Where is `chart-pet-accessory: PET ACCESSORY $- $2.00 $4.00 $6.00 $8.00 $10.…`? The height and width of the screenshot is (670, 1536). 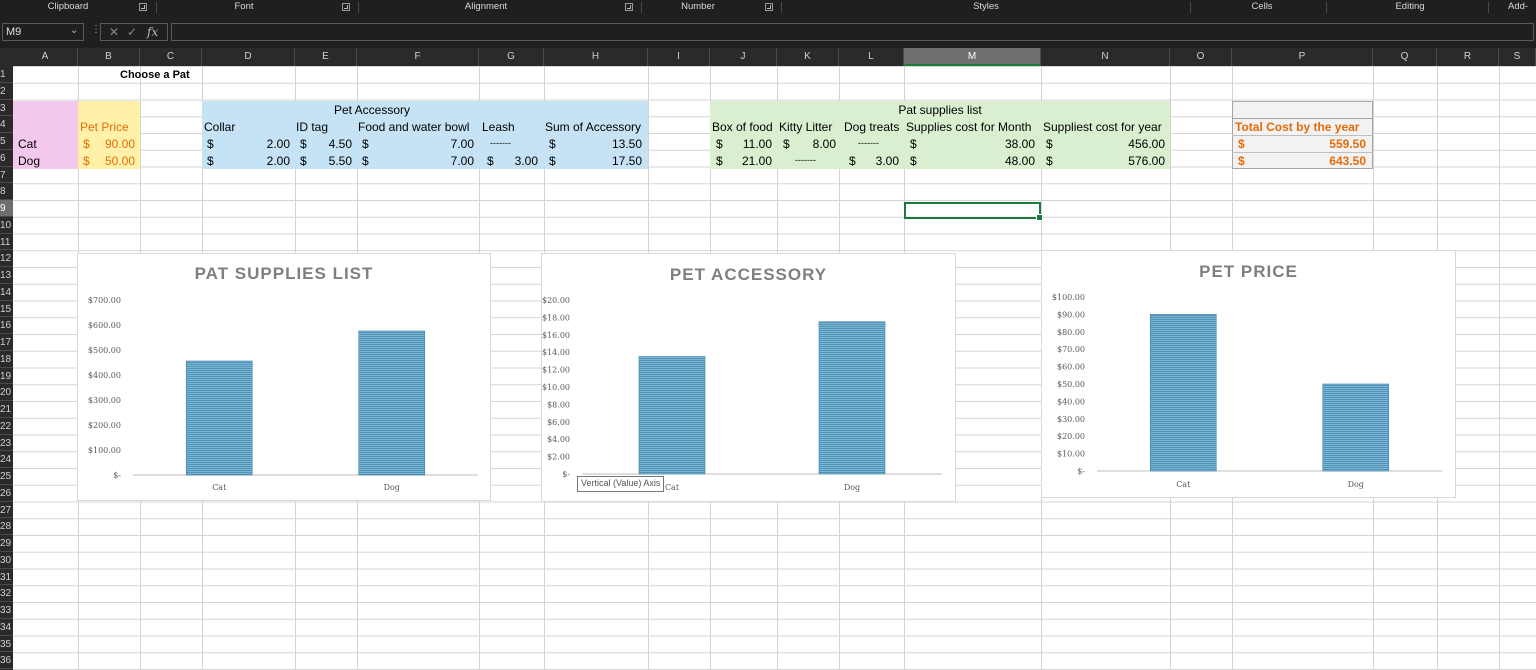 chart-pet-accessory: PET ACCESSORY $- $2.00 $4.00 $6.00 $8.00 $10.… is located at coordinates (748, 377).